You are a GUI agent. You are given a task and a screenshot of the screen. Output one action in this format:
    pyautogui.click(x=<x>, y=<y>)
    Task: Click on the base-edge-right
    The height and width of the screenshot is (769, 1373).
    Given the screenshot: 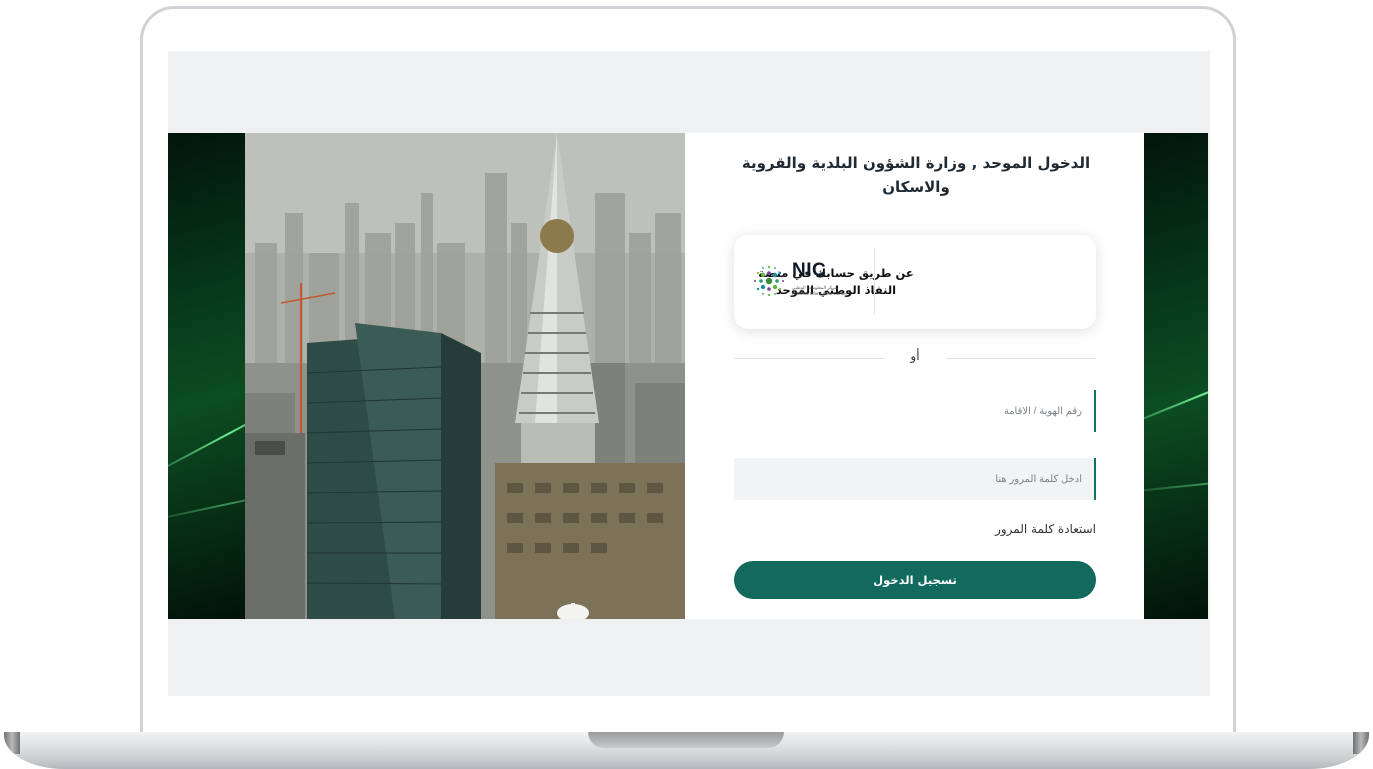 What is the action you would take?
    pyautogui.click(x=1361, y=743)
    